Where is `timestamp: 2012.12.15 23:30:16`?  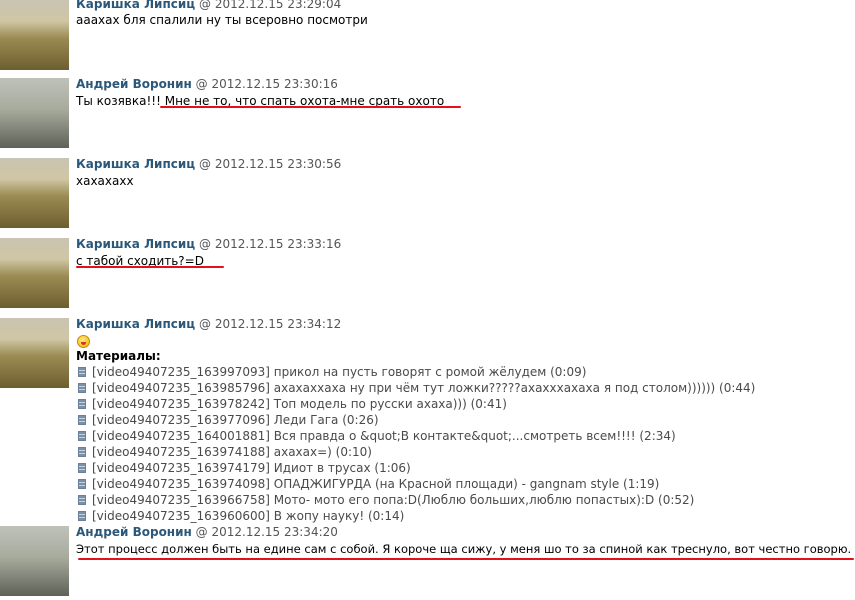
timestamp: 2012.12.15 23:30:16 is located at coordinates (274, 84).